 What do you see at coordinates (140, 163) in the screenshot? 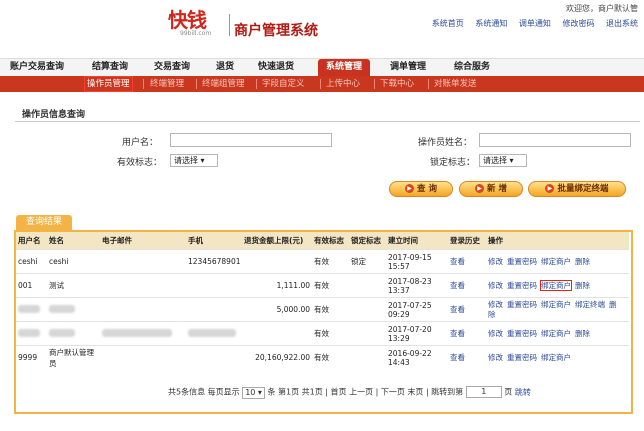
I see `valid-flag-label: 有效标志：` at bounding box center [140, 163].